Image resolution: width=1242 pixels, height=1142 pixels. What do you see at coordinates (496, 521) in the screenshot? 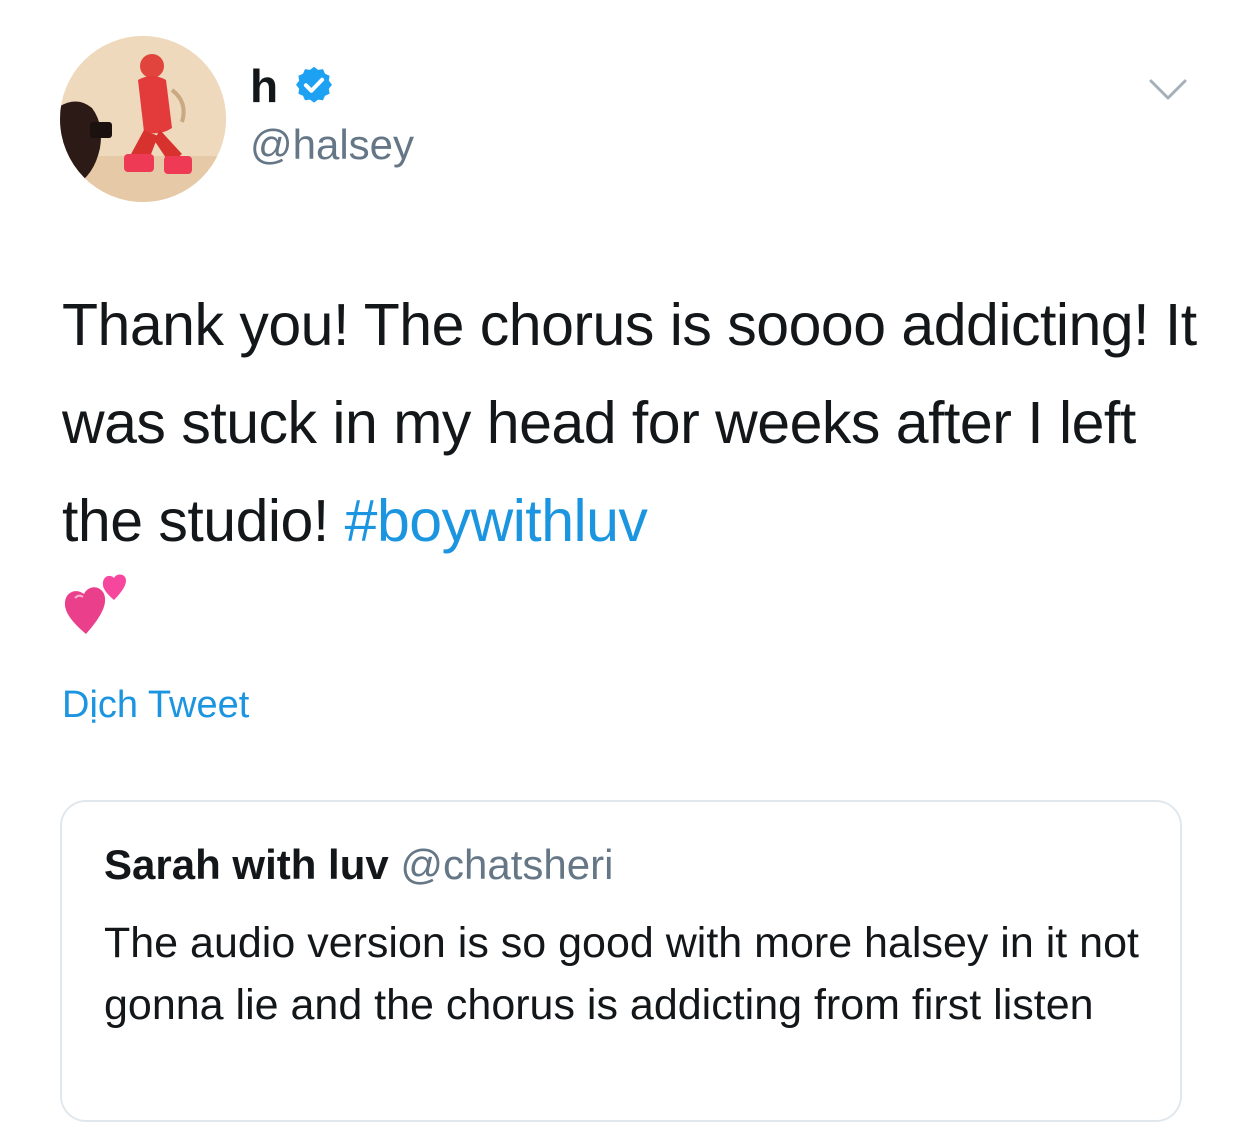
I see `hashtag-link: #boywithluv` at bounding box center [496, 521].